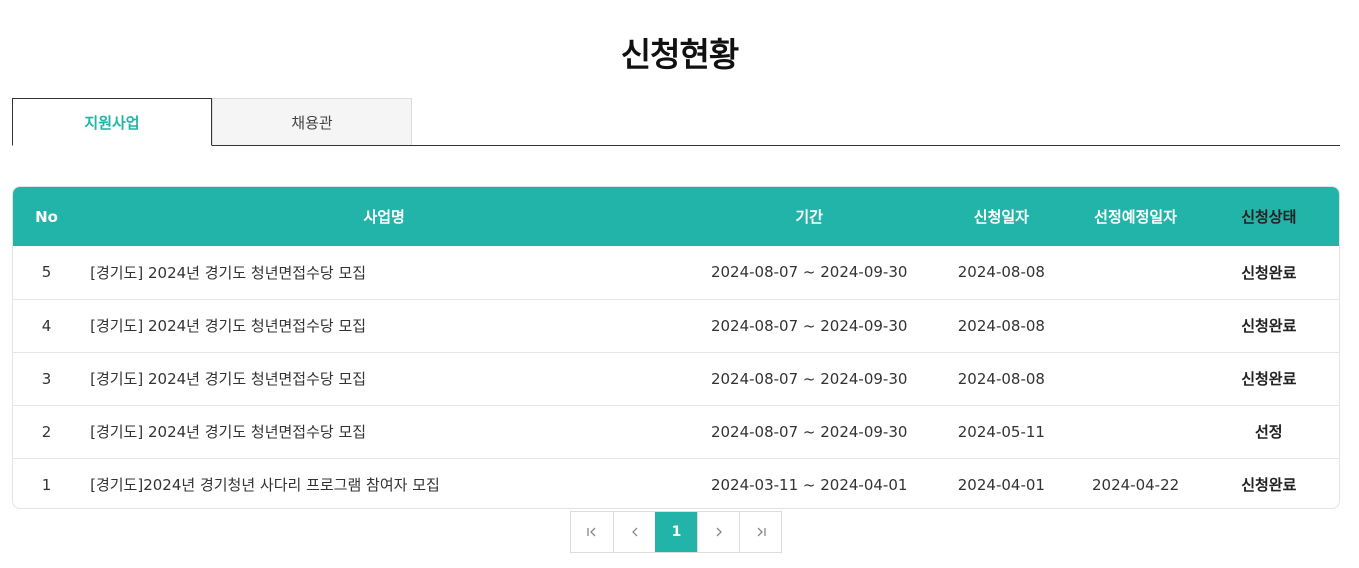 This screenshot has width=1359, height=568. I want to click on header-apply-date: 신청일자, so click(1001, 217).